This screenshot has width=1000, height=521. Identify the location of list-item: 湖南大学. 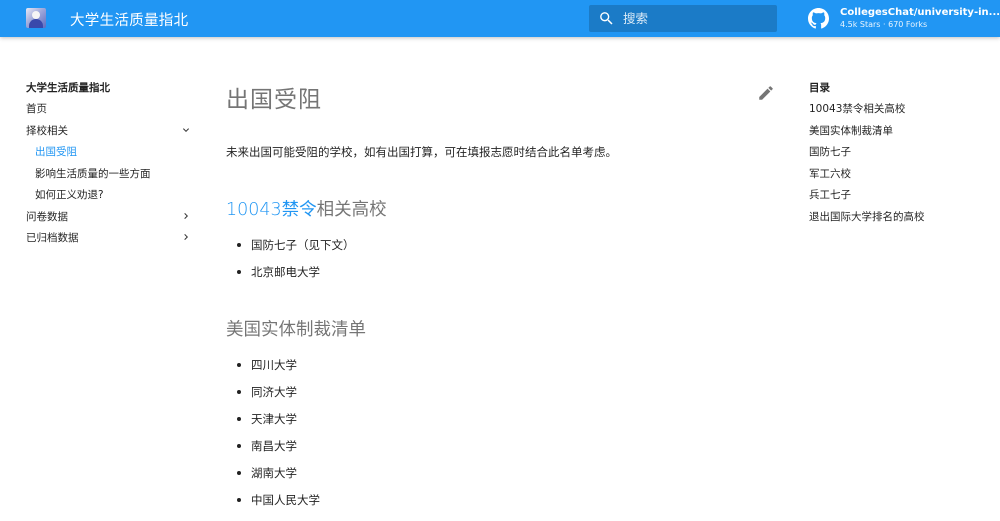
(278, 477).